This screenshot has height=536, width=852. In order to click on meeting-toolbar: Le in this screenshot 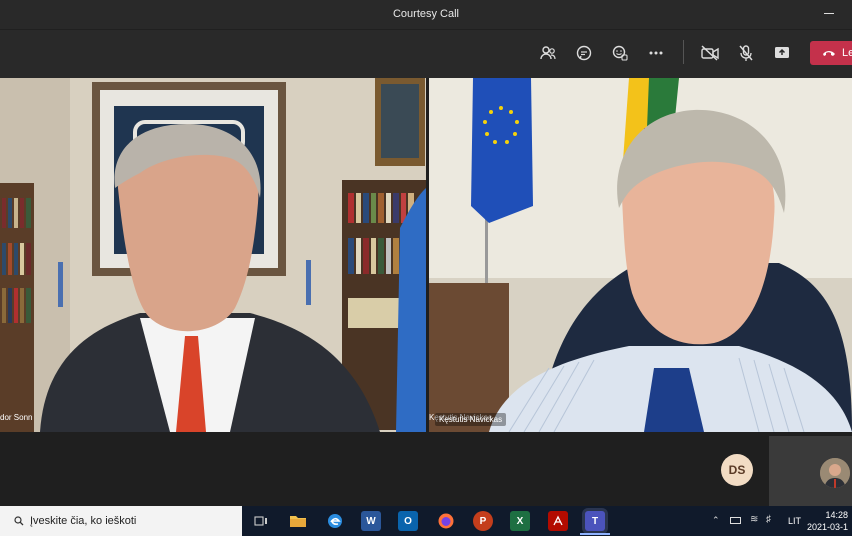, I will do `click(426, 54)`.